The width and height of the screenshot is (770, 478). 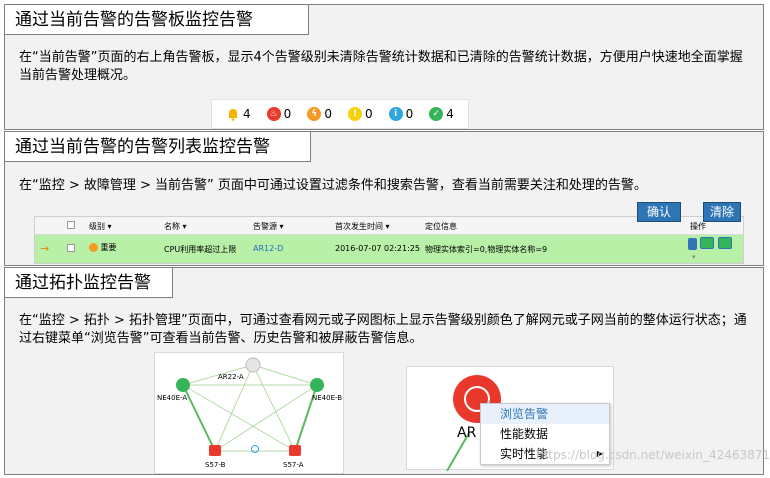 What do you see at coordinates (71, 225) in the screenshot?
I see `select-all-checkbox` at bounding box center [71, 225].